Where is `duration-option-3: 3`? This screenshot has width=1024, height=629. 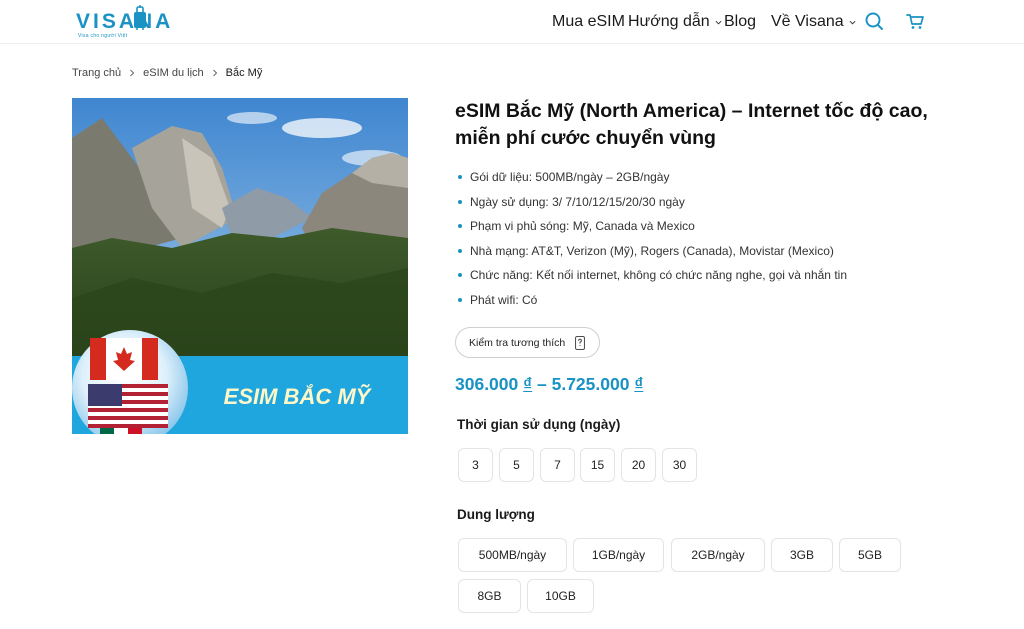
duration-option-3: 3 is located at coordinates (475, 465).